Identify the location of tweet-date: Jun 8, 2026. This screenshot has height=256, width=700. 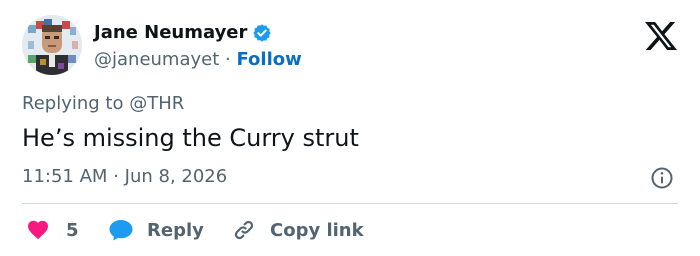
(176, 176).